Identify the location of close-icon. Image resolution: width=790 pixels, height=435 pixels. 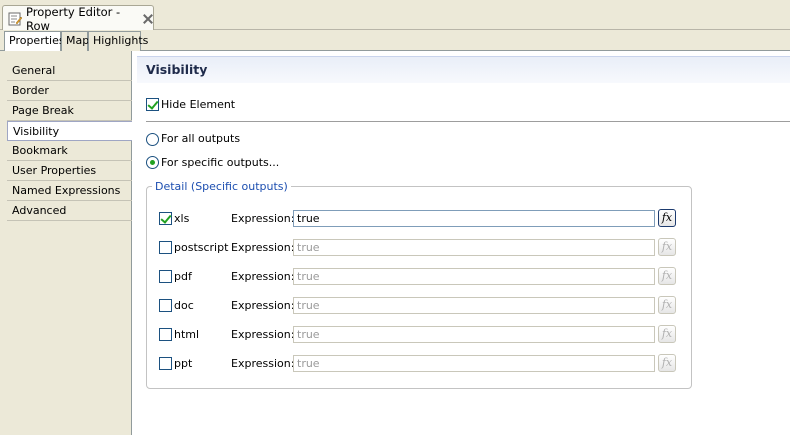
(147, 19).